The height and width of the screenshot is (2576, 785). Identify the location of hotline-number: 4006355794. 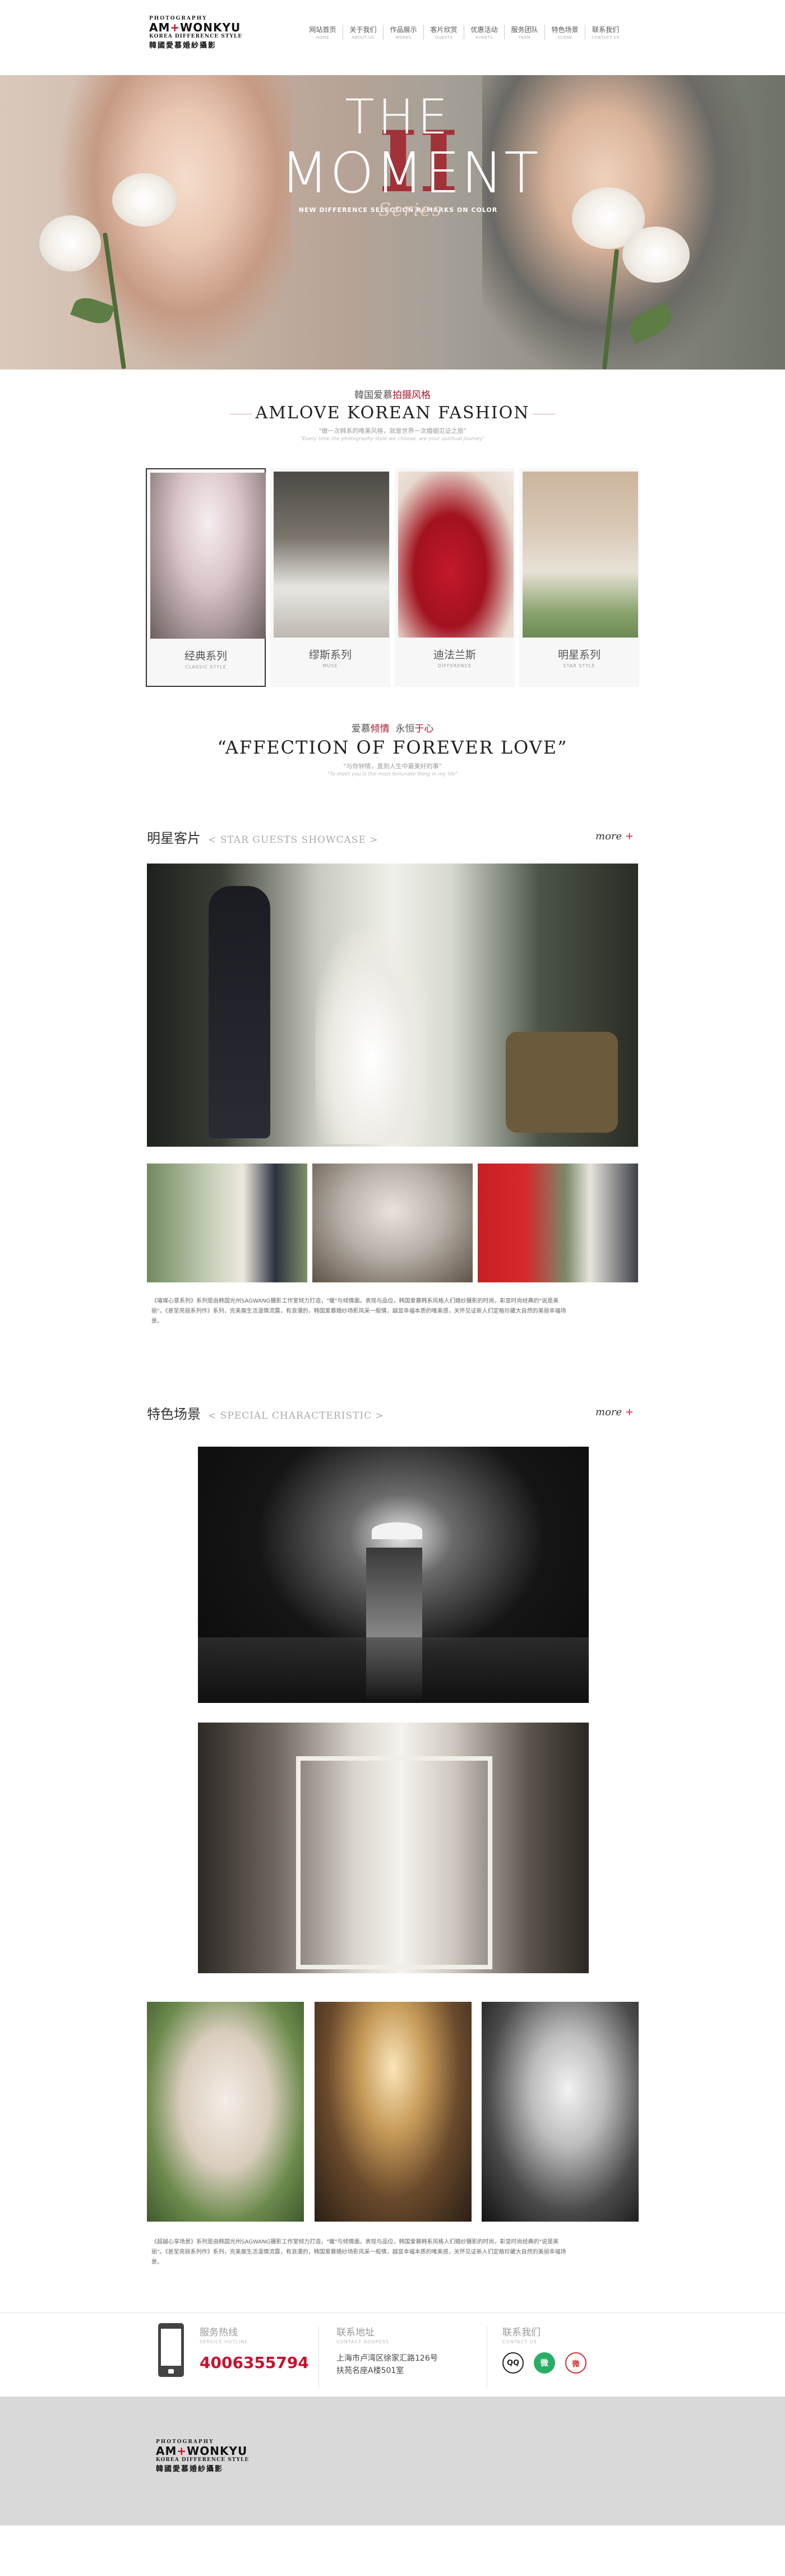
(254, 2362).